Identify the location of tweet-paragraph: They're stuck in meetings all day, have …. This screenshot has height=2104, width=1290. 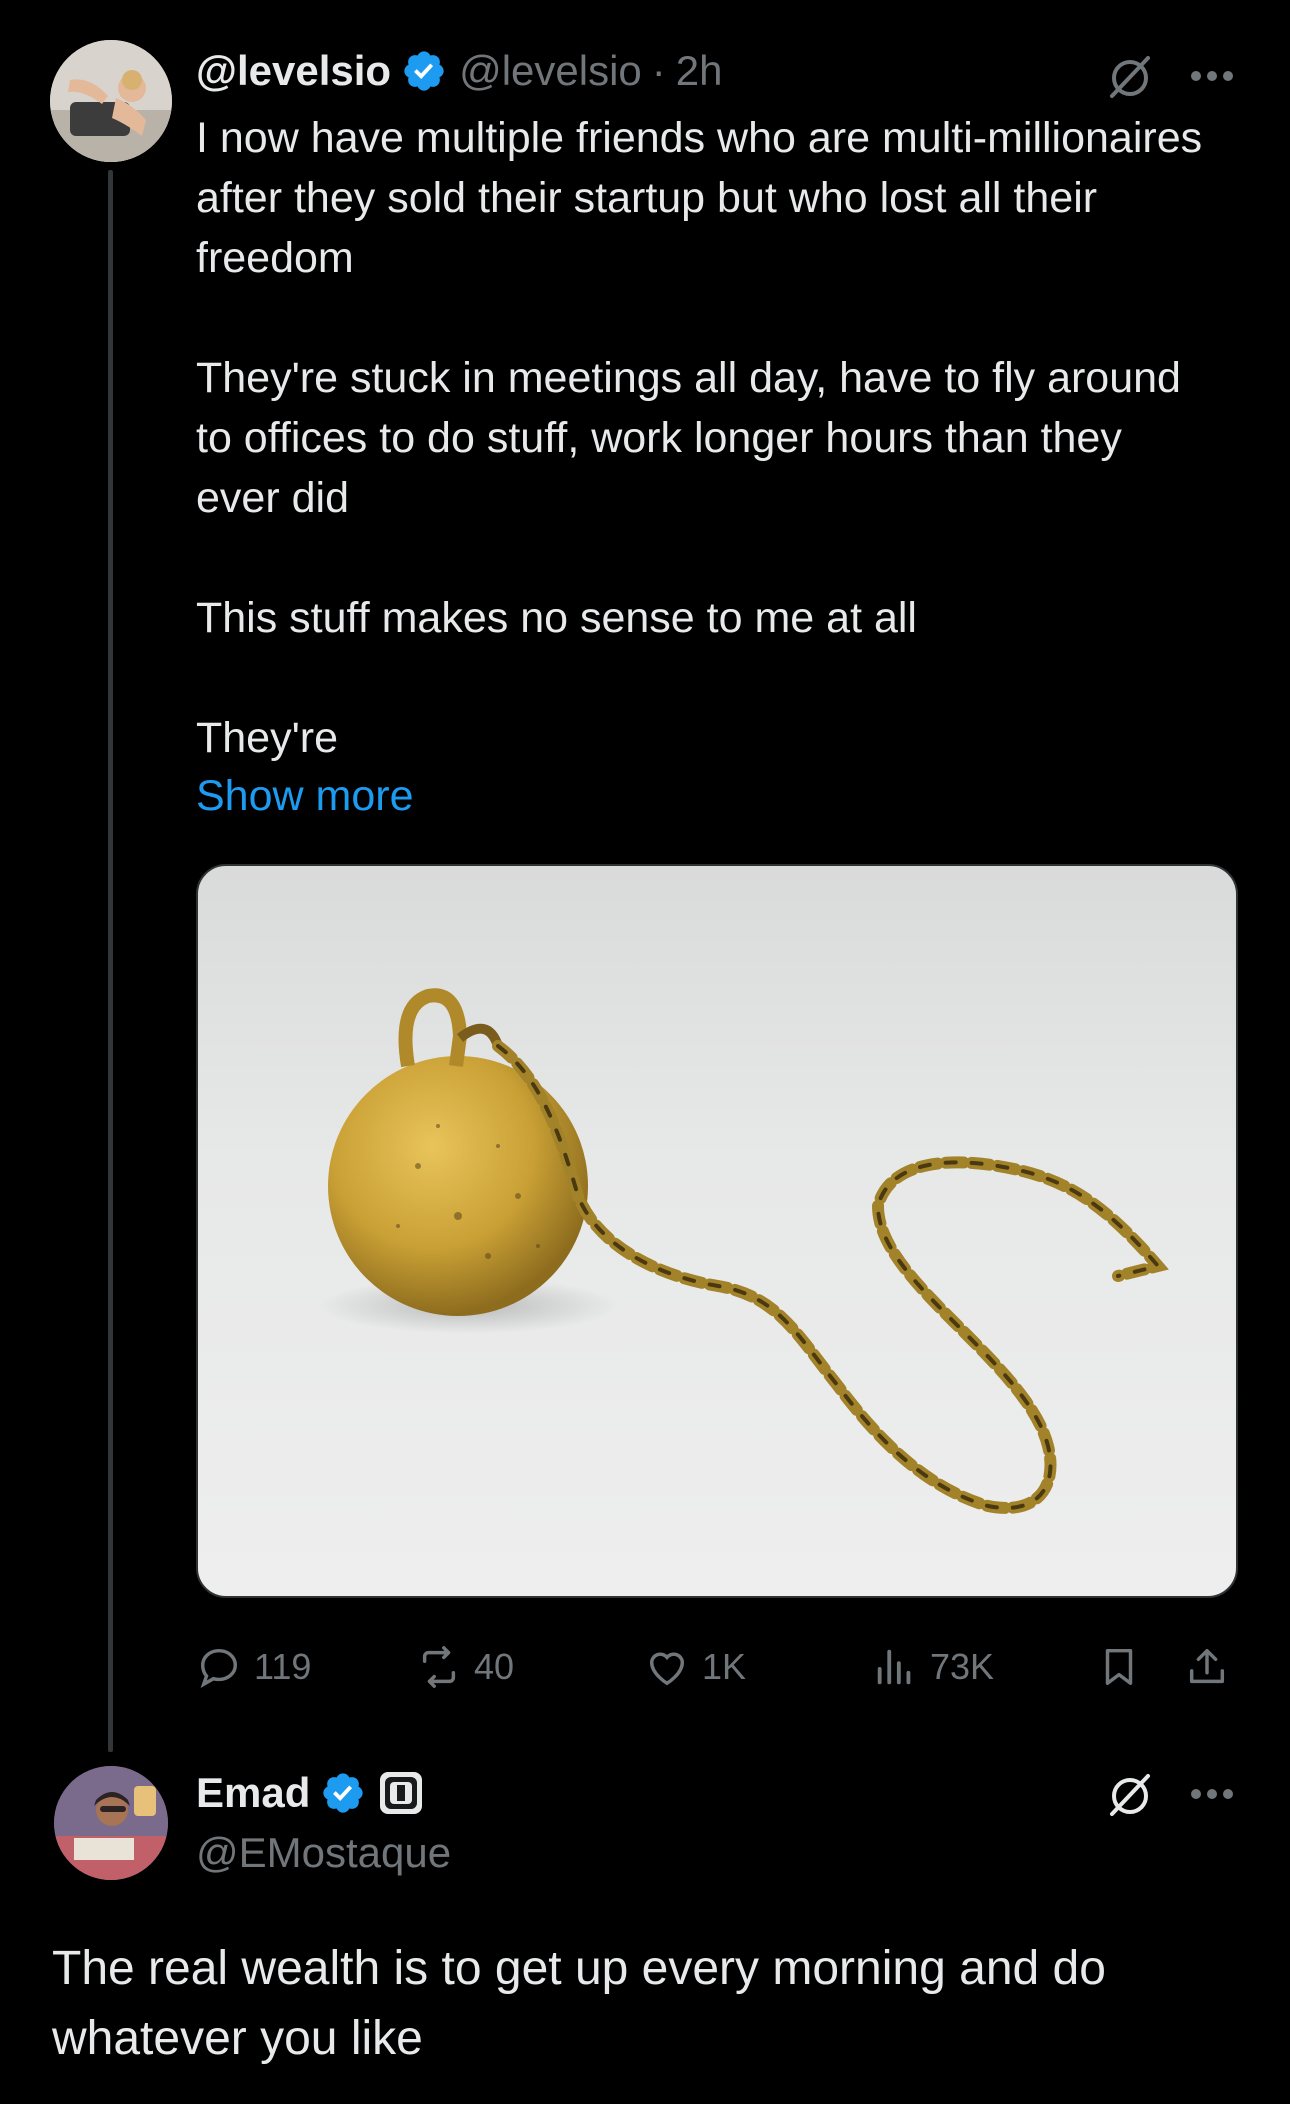
(688, 438).